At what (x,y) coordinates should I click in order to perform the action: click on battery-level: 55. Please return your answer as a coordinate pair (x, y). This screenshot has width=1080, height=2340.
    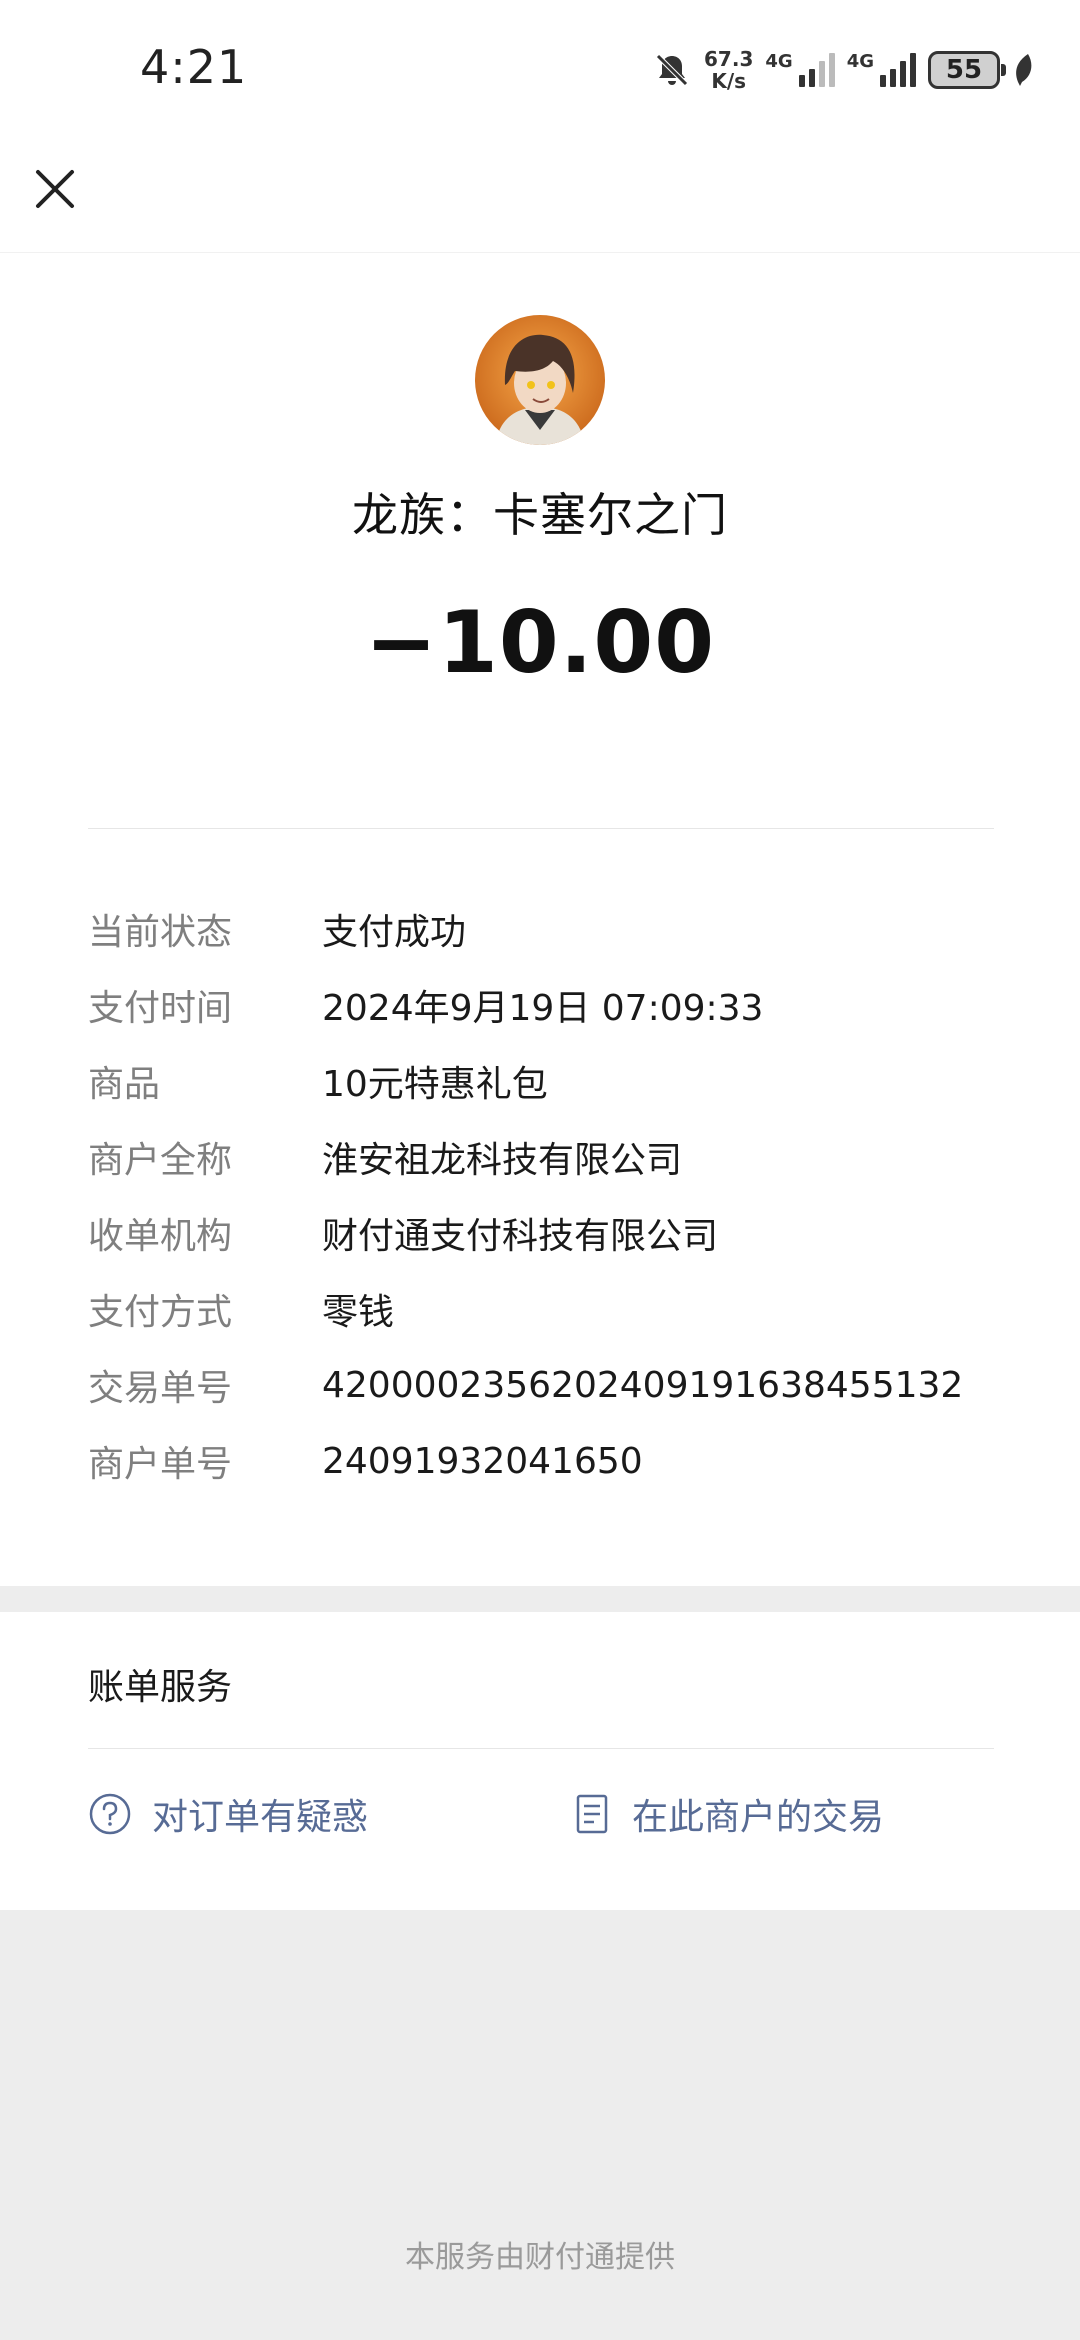
    Looking at the image, I should click on (964, 70).